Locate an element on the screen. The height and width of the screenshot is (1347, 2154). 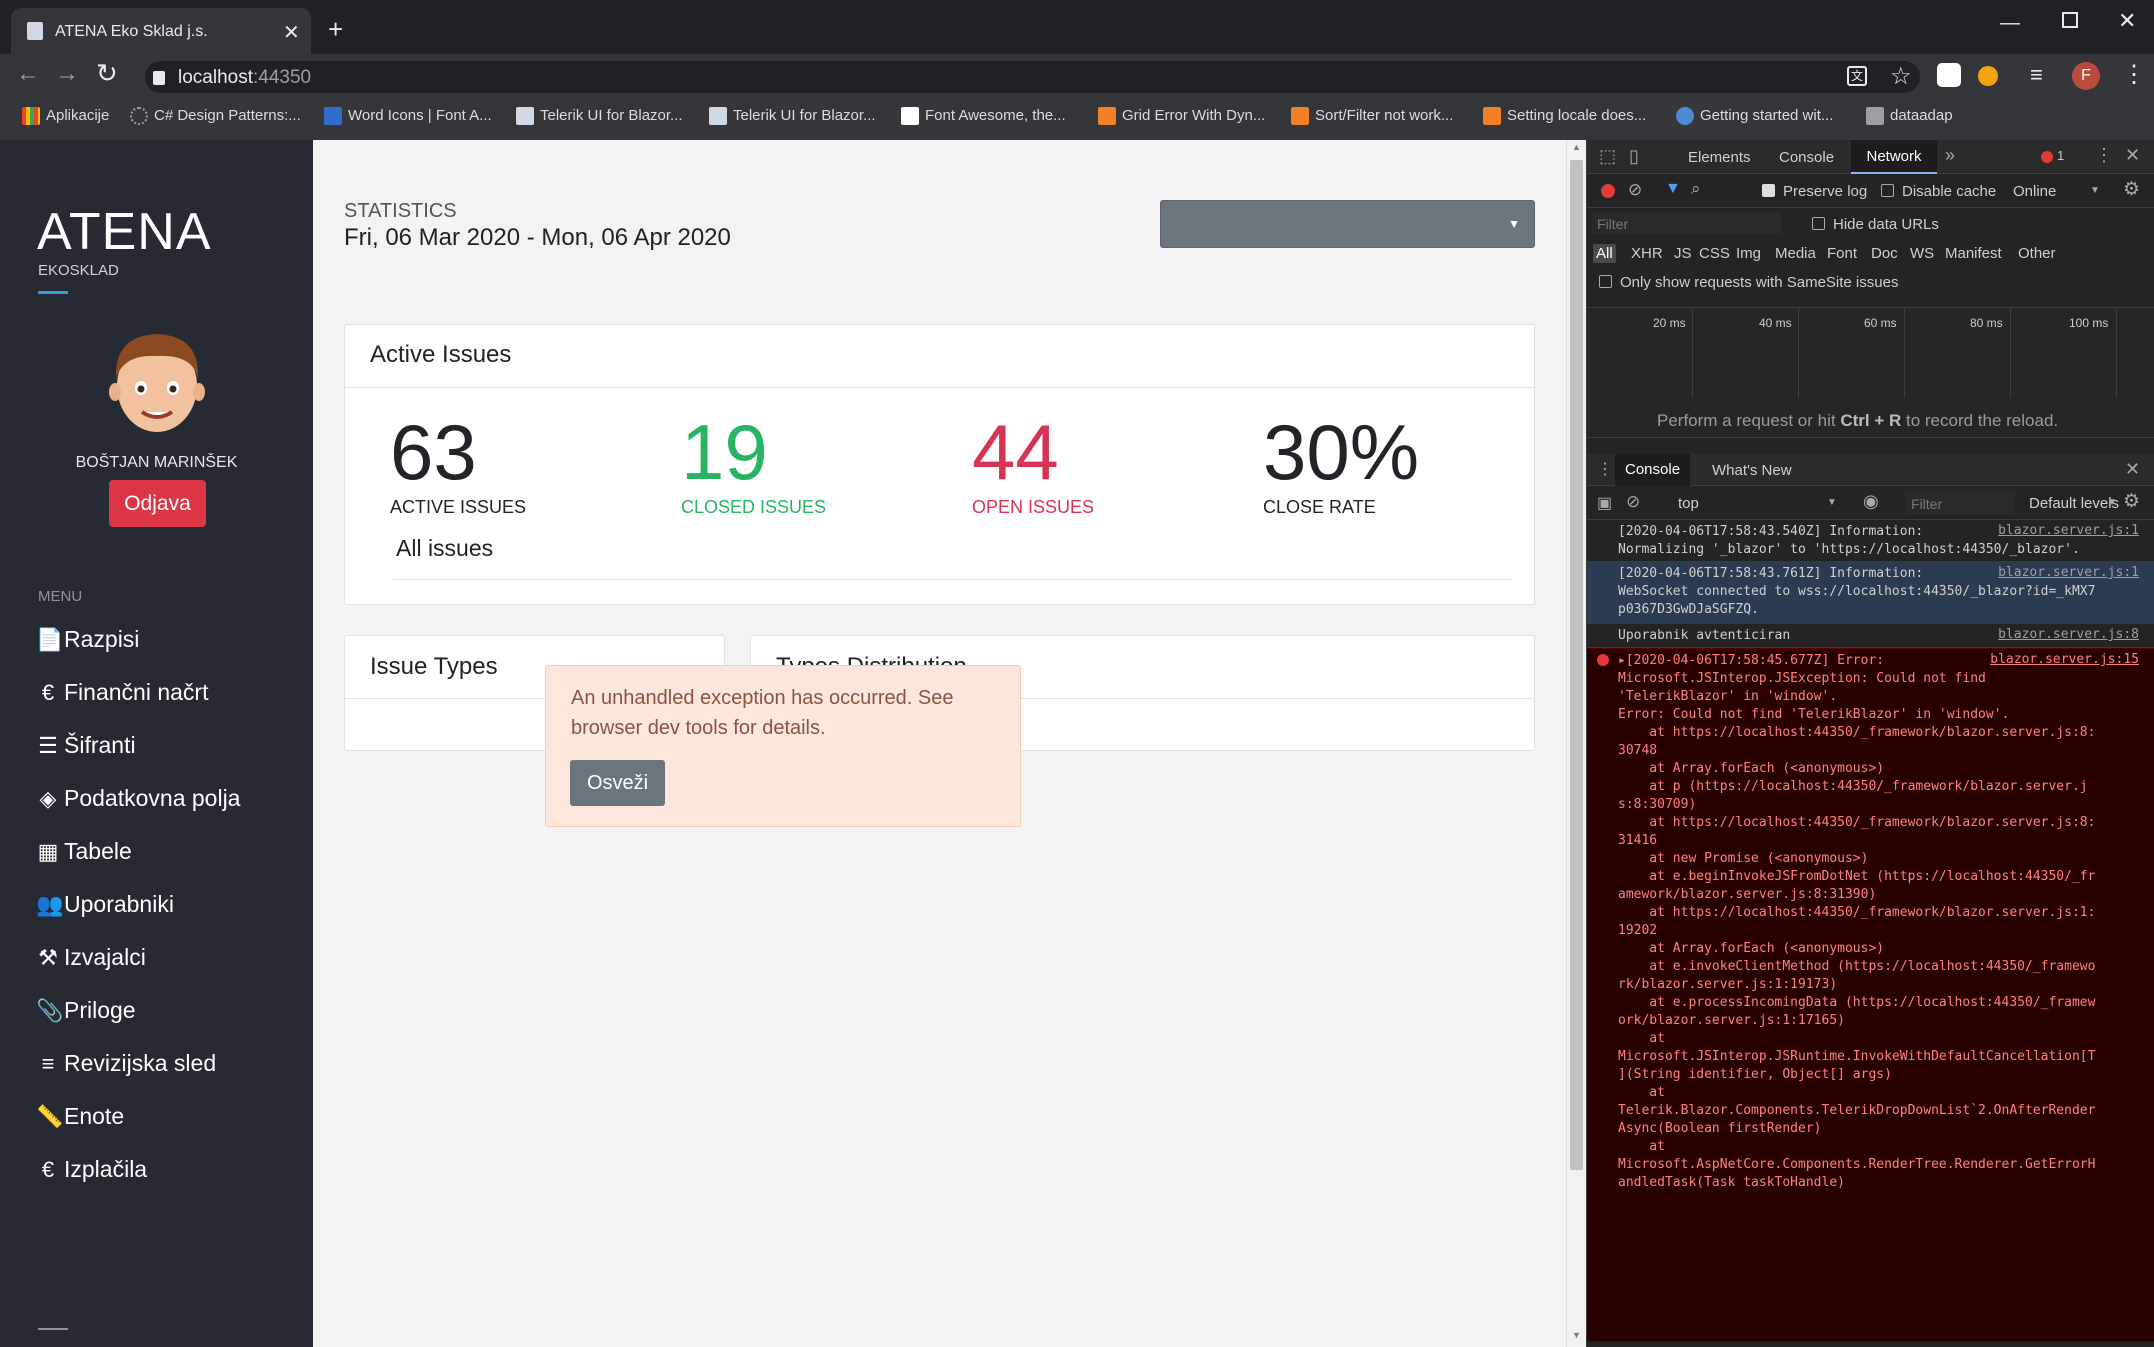
type-filter-ws: WS is located at coordinates (1922, 253).